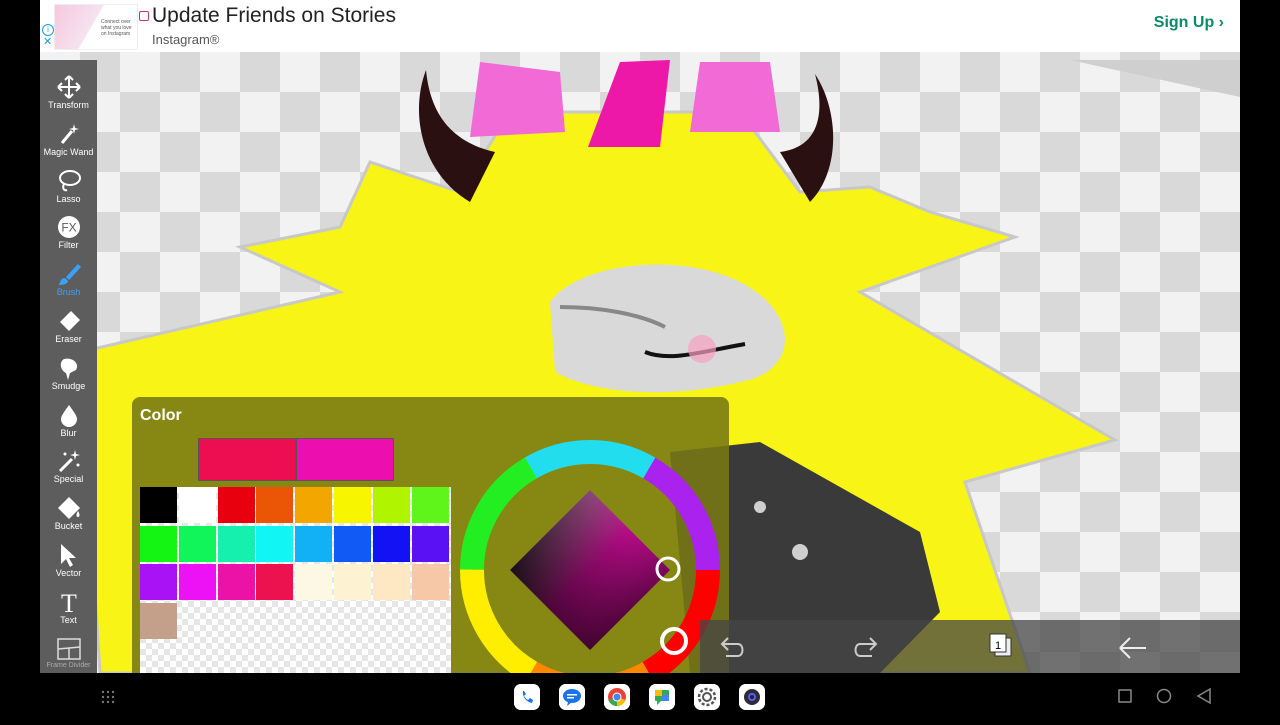 Image resolution: width=1280 pixels, height=725 pixels. What do you see at coordinates (144, 16) in the screenshot?
I see `instagram-icon` at bounding box center [144, 16].